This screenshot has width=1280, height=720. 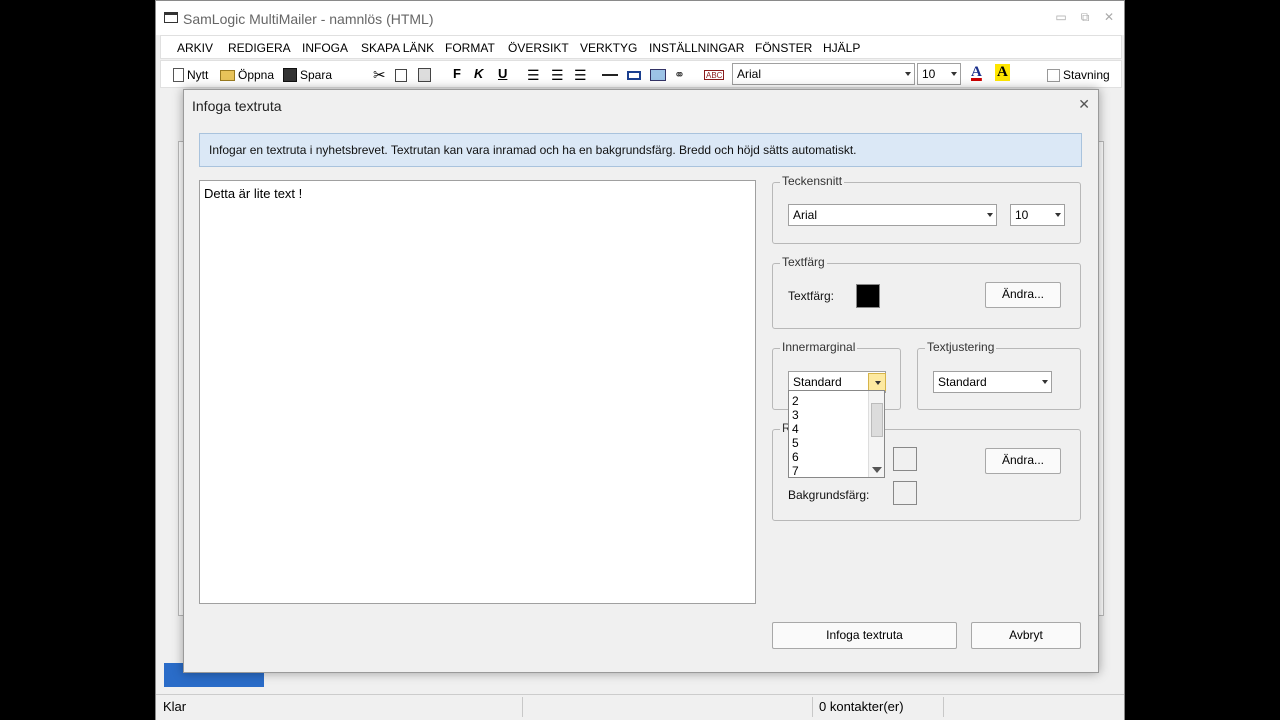 What do you see at coordinates (1002, 72) in the screenshot?
I see `highlight-icon: A` at bounding box center [1002, 72].